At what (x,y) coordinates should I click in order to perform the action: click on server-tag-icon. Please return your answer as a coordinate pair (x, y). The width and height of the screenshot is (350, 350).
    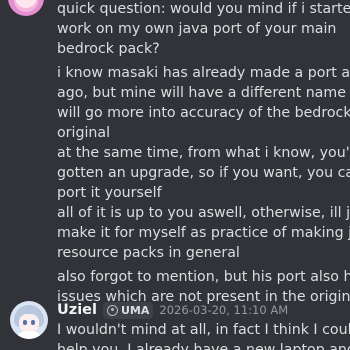
    Looking at the image, I should click on (112, 310).